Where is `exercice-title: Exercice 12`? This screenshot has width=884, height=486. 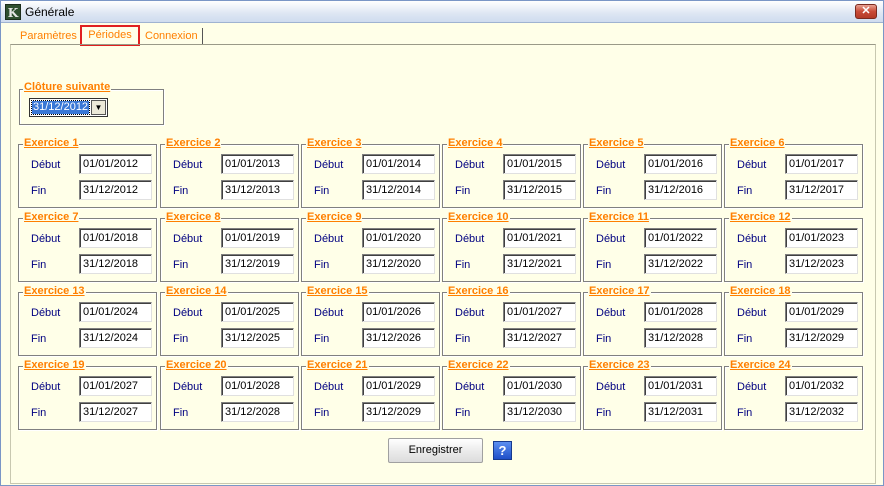 exercice-title: Exercice 12 is located at coordinates (760, 217).